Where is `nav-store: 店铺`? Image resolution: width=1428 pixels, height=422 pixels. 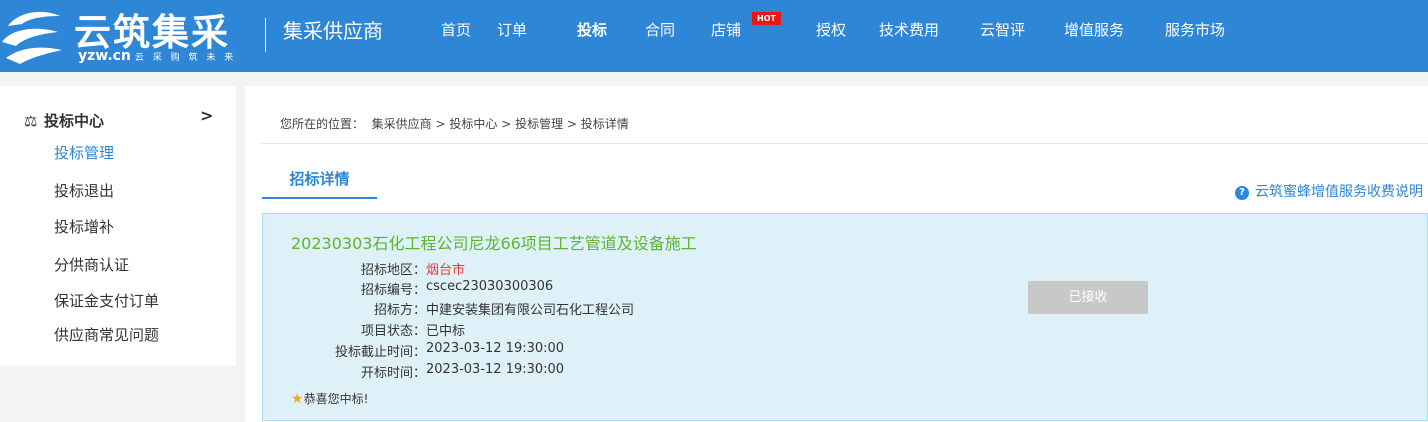 nav-store: 店铺 is located at coordinates (726, 29).